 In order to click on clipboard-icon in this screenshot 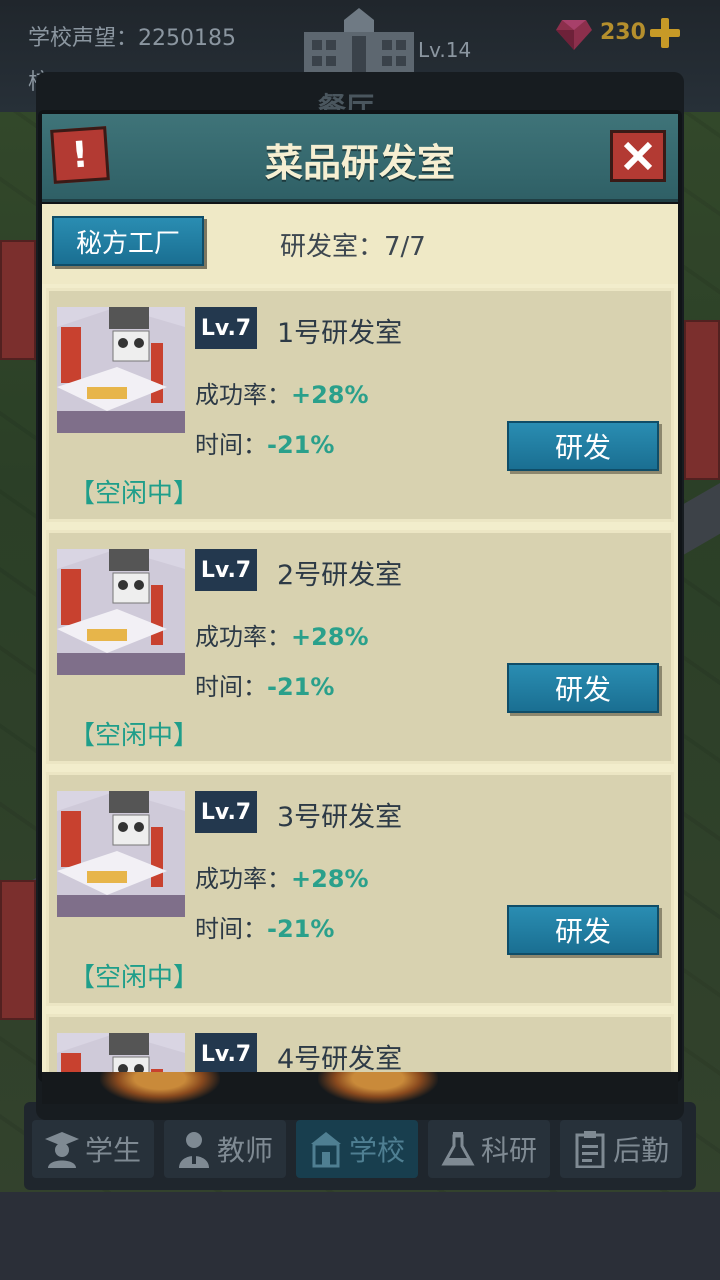, I will do `click(590, 1149)`.